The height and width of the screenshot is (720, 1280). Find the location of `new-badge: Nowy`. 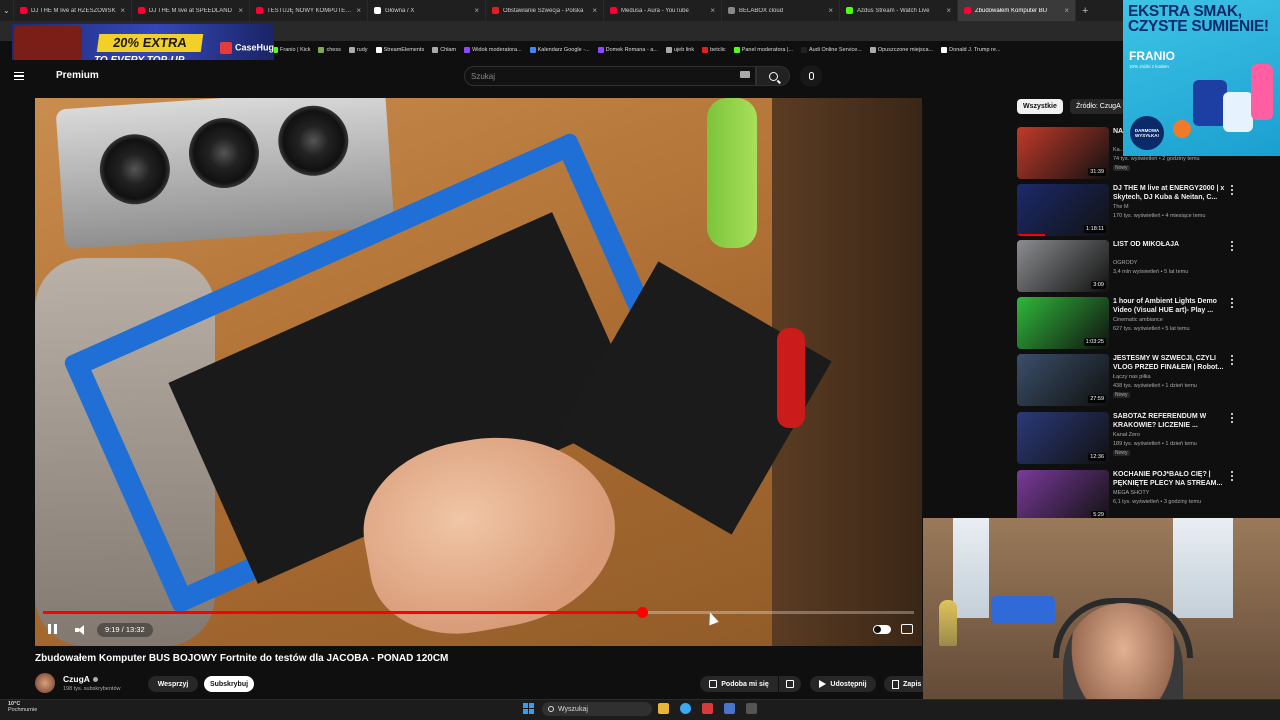

new-badge: Nowy is located at coordinates (1121, 168).